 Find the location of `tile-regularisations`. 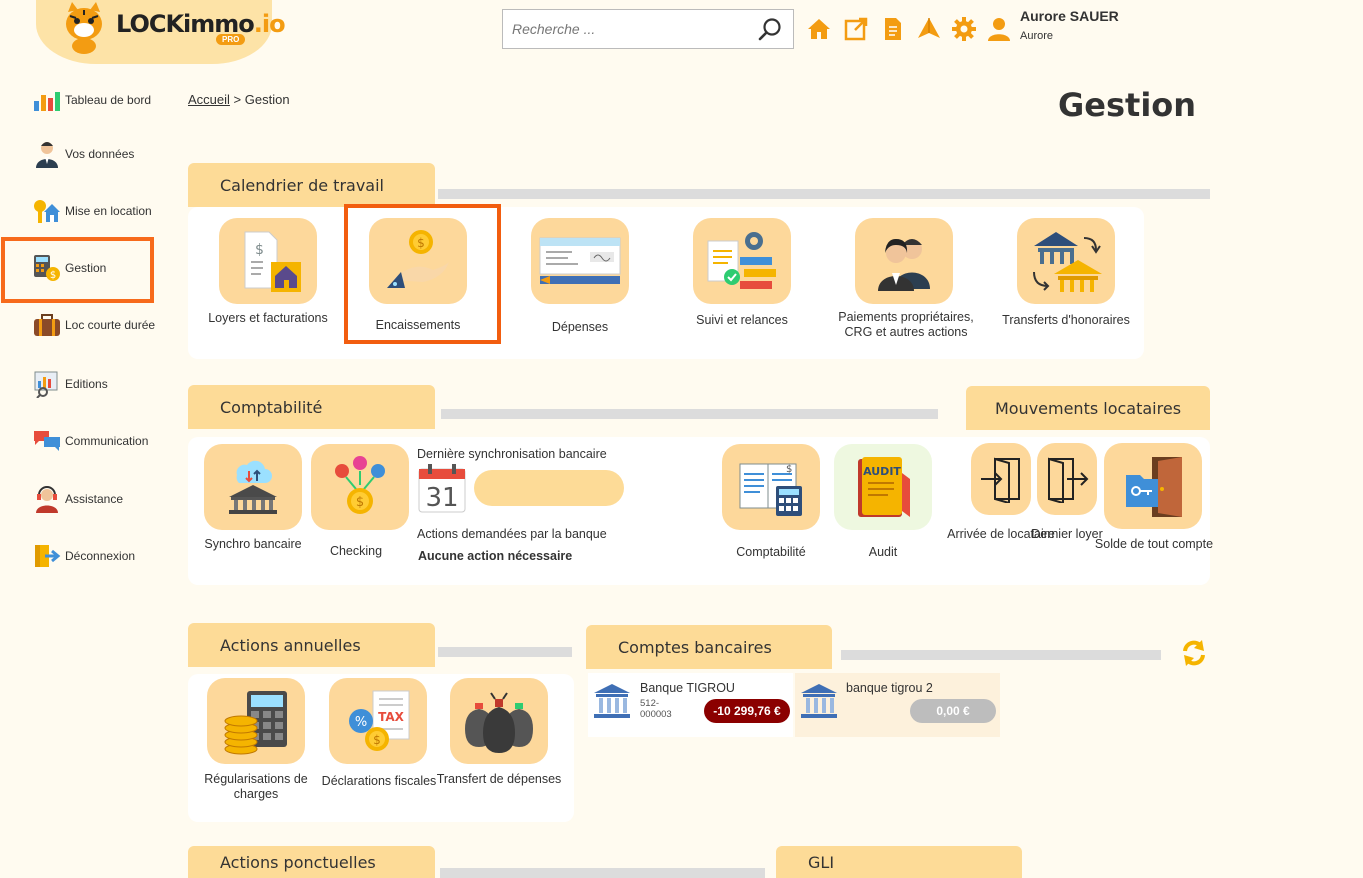

tile-regularisations is located at coordinates (256, 721).